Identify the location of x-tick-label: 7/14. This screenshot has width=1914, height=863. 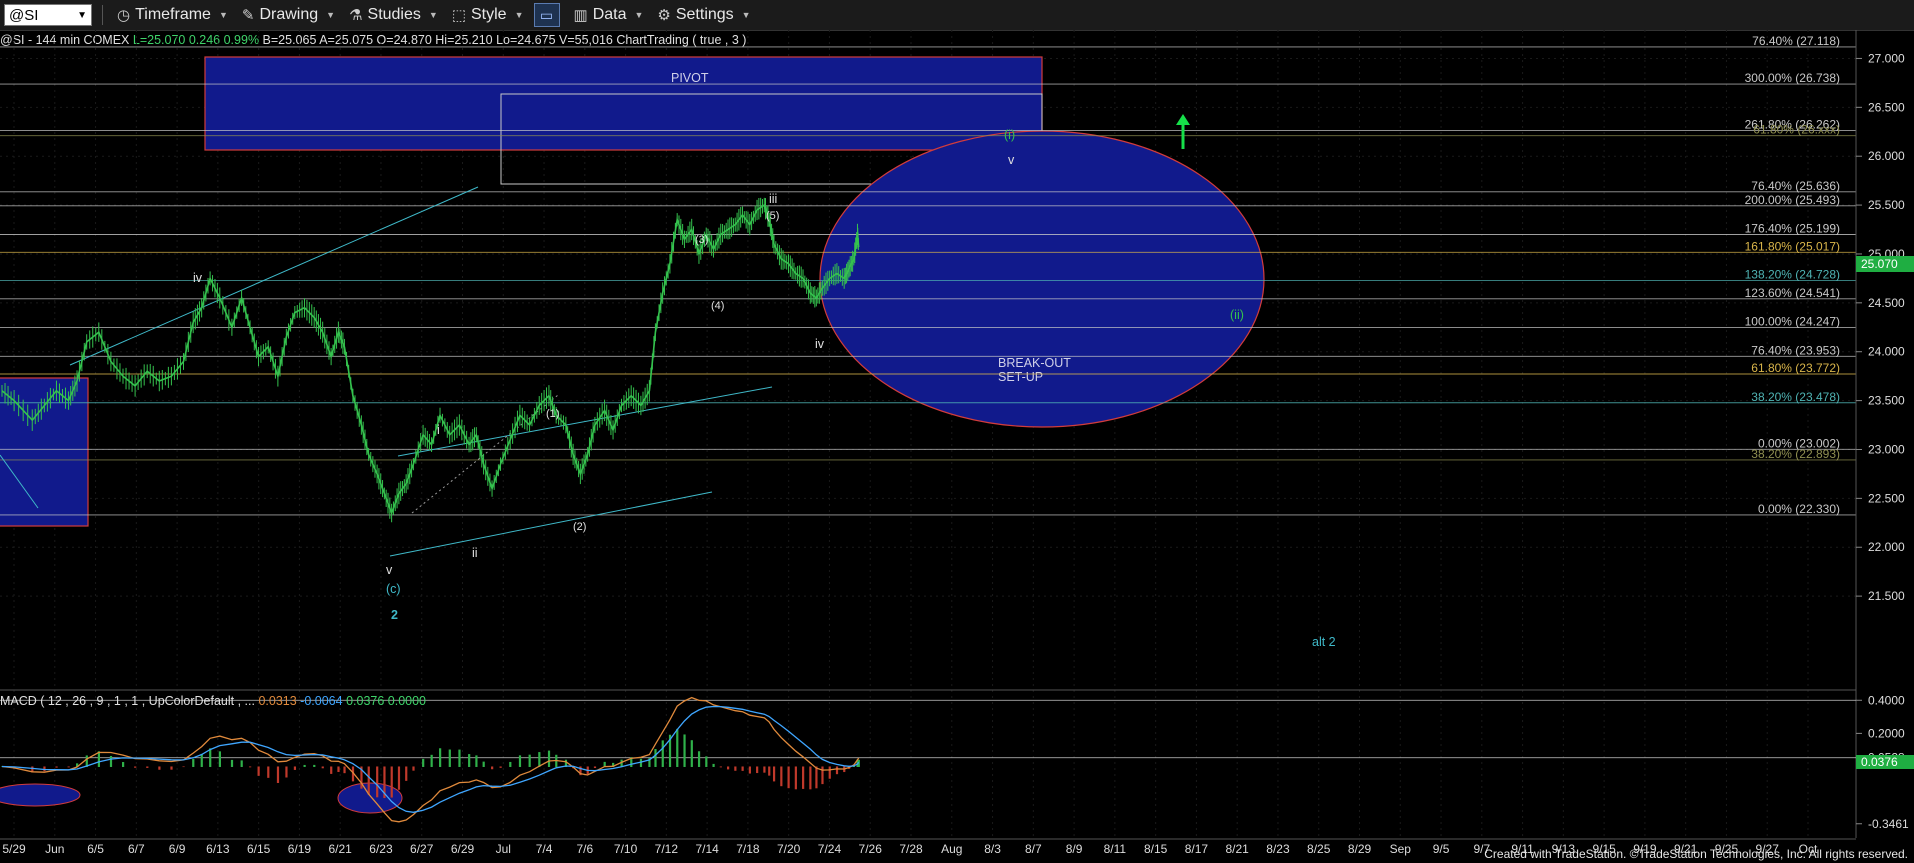
(707, 849).